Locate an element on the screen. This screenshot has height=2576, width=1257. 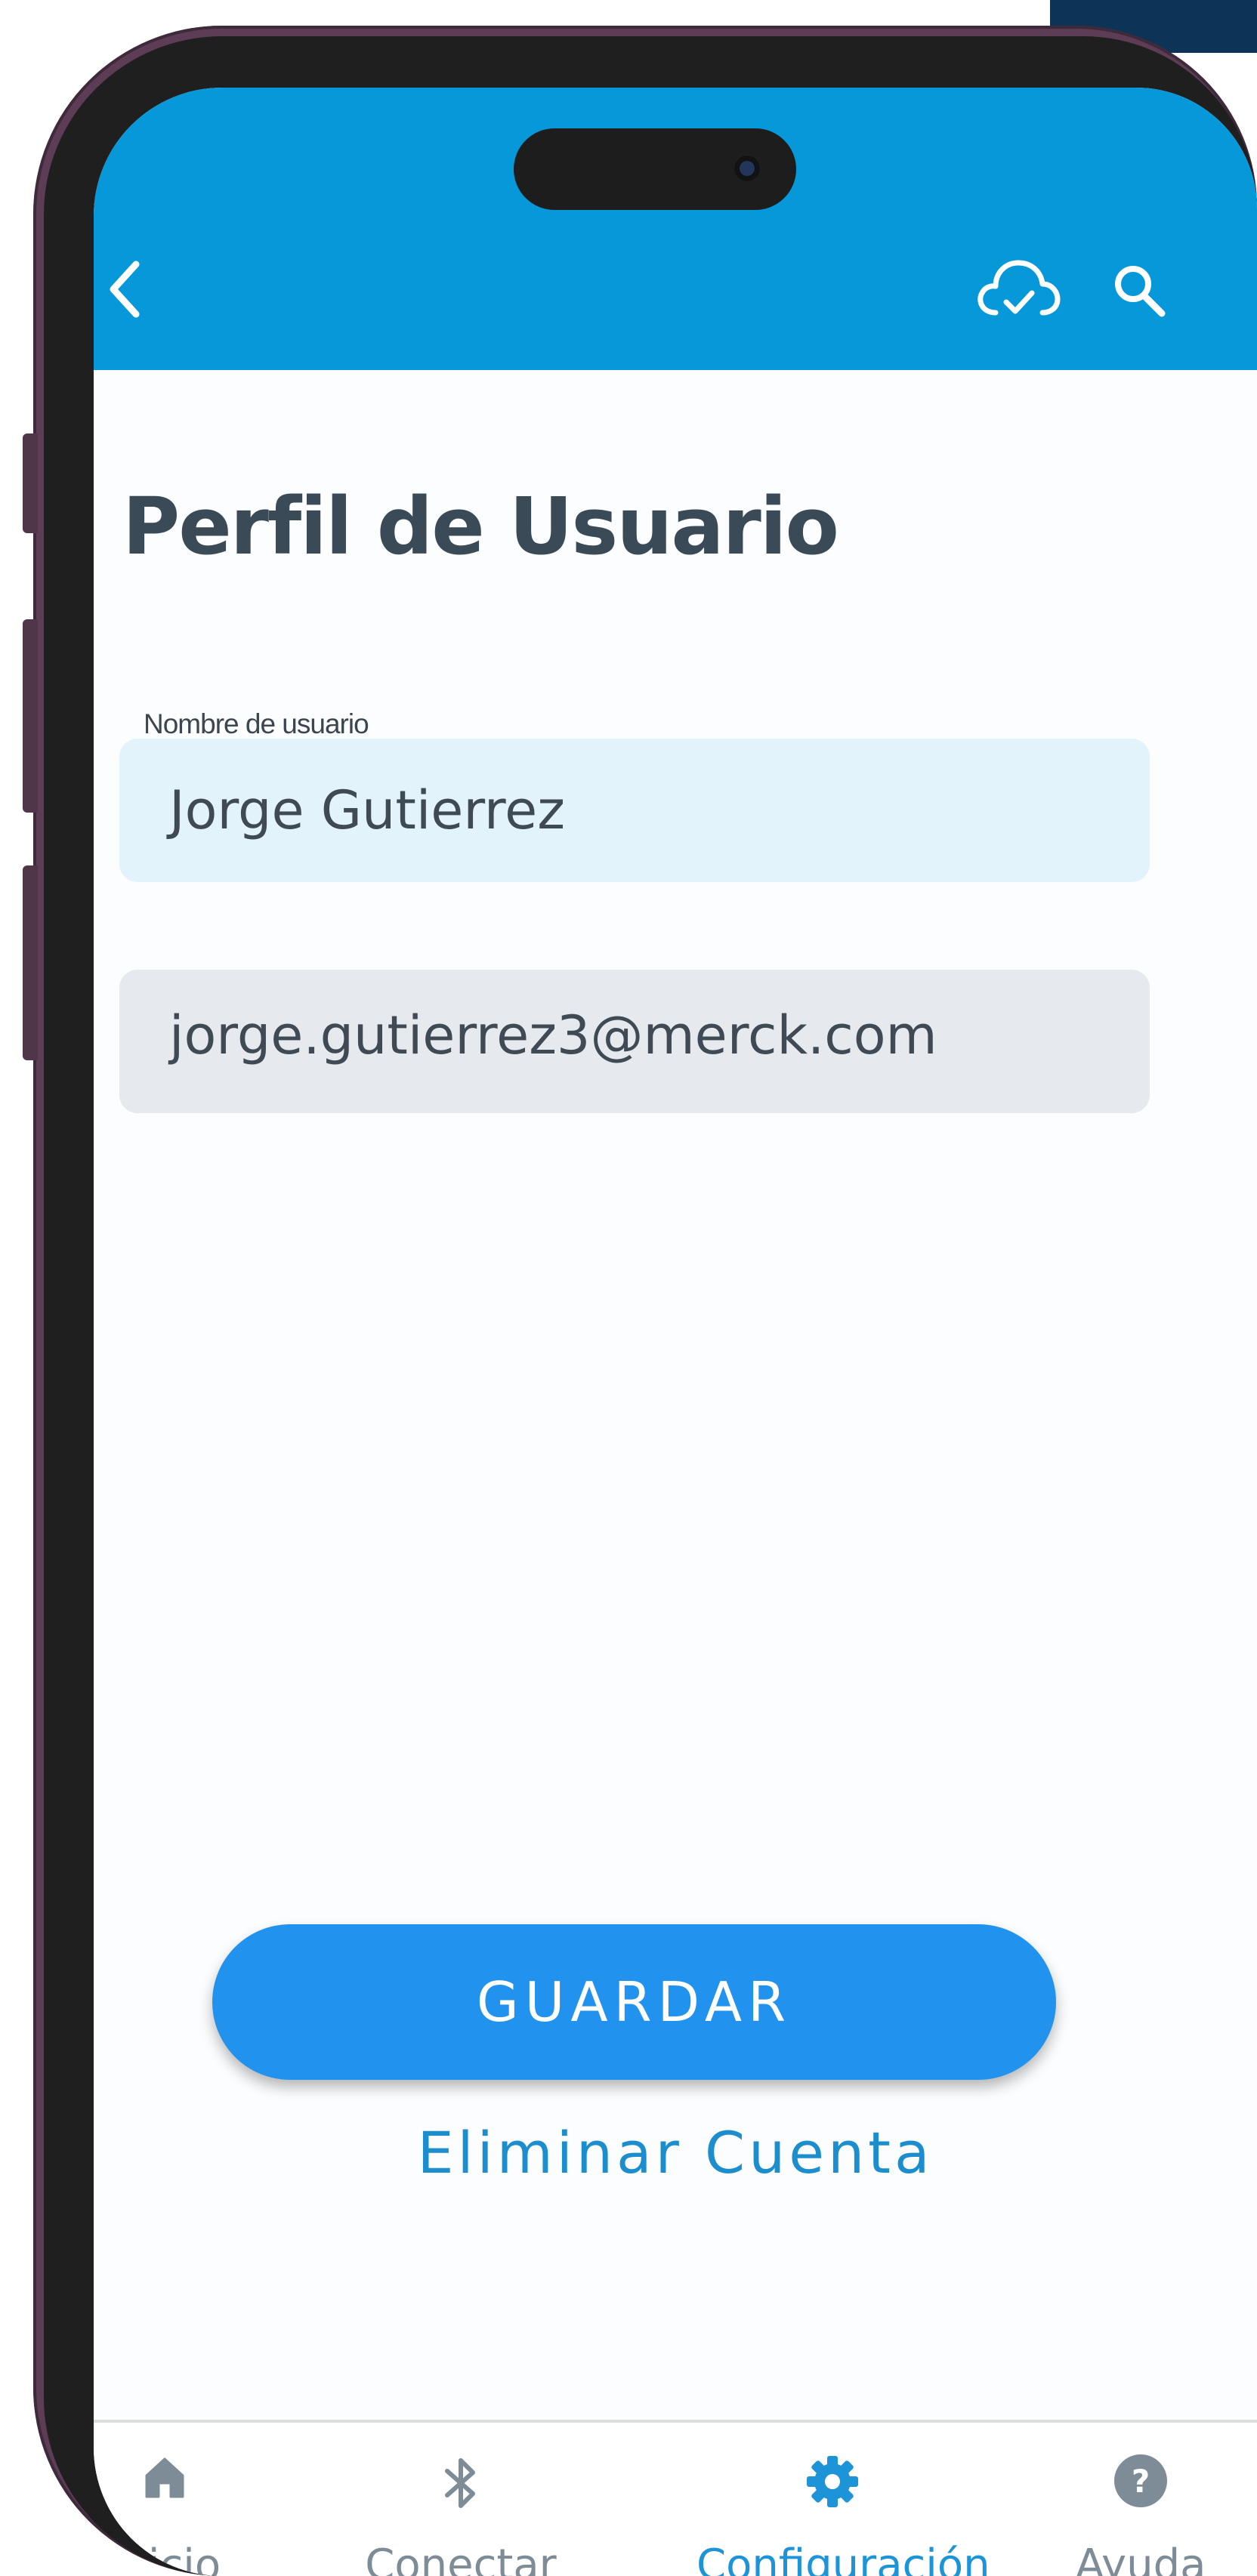
dynamic-island is located at coordinates (655, 169).